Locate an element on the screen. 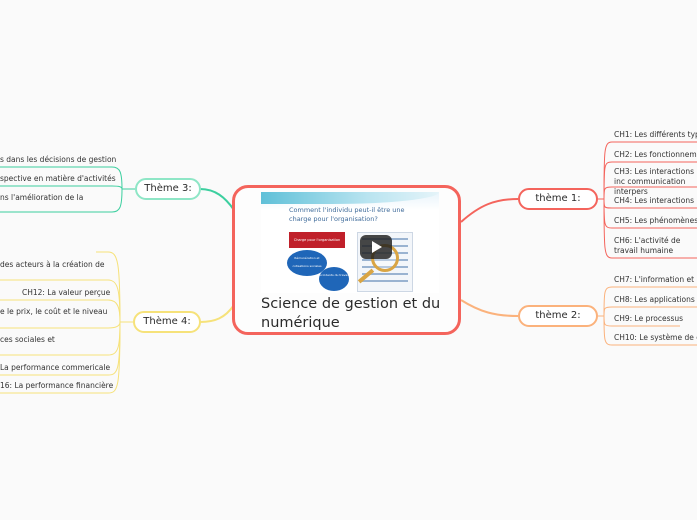 The height and width of the screenshot is (520, 697). slide-ellipse-2: Accidents du travail is located at coordinates (334, 279).